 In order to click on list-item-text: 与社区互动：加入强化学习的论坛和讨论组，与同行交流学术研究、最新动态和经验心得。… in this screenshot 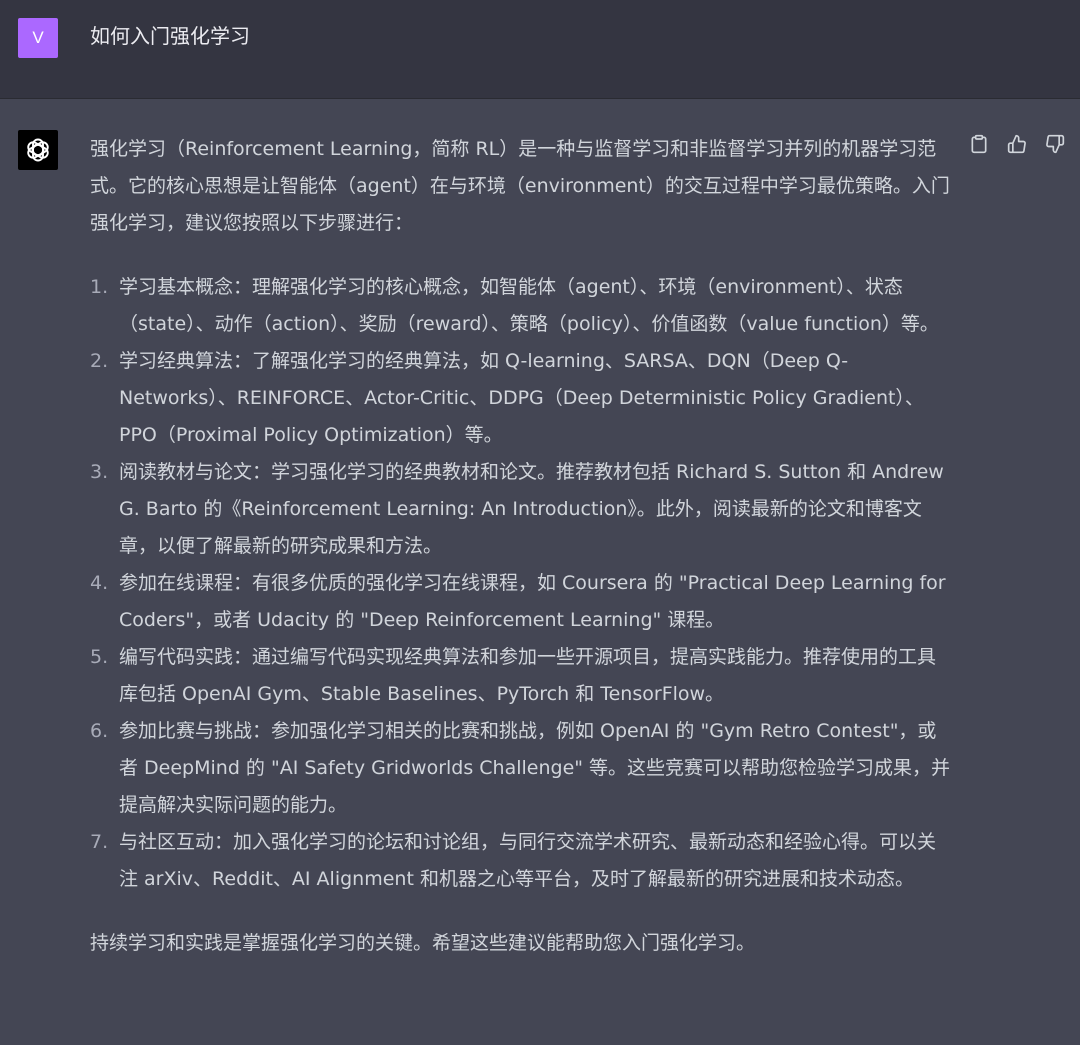, I will do `click(528, 860)`.